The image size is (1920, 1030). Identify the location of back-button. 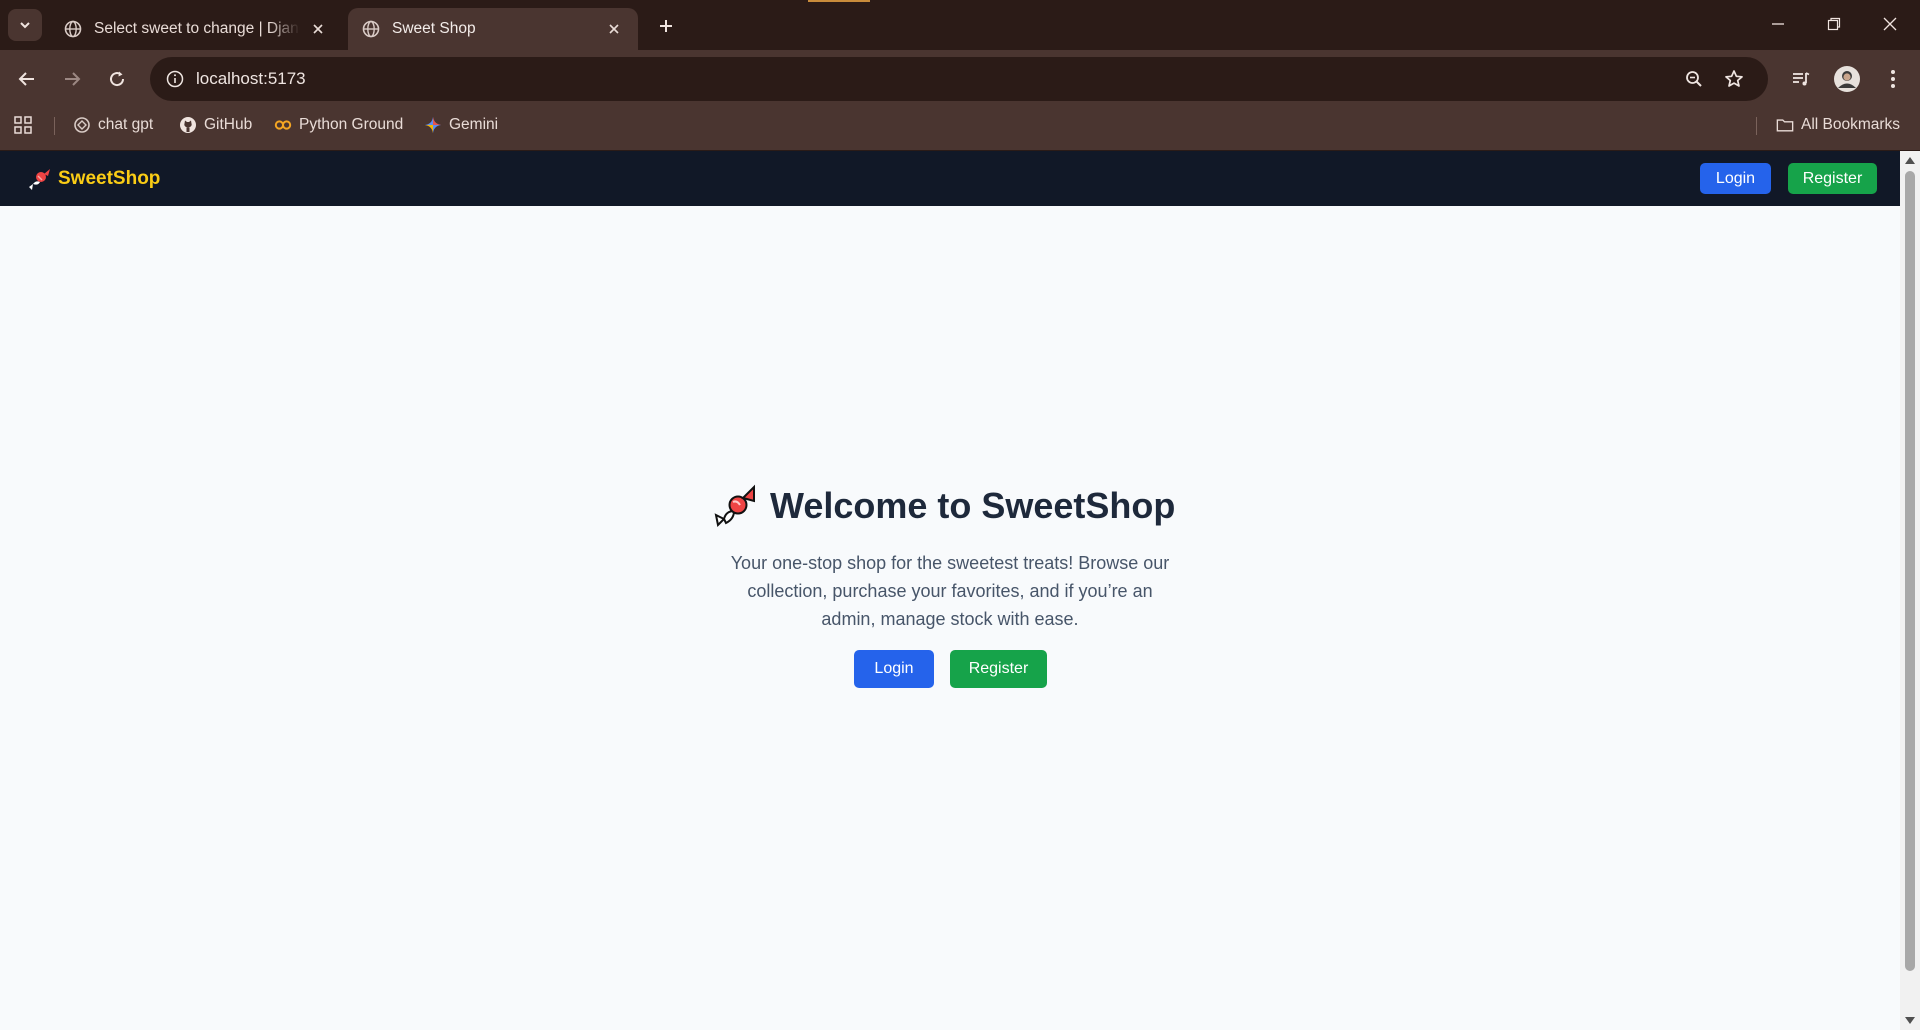
(27, 79).